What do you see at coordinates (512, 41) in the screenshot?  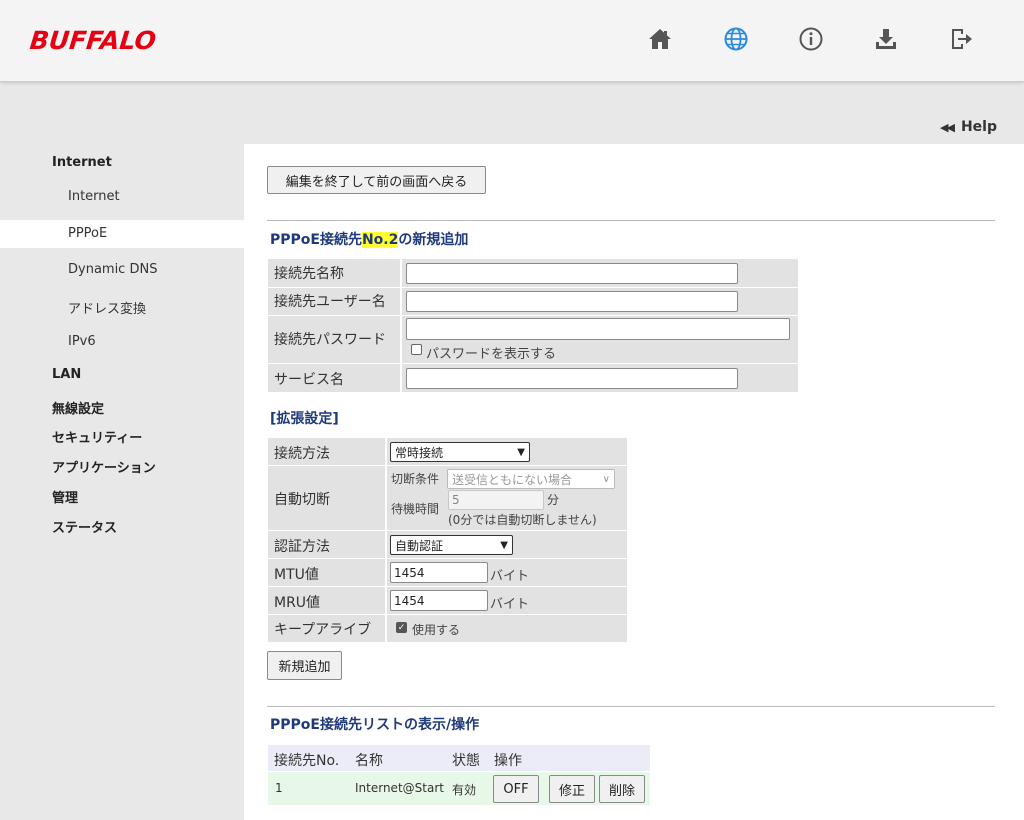 I see `top-header: BUFFALO` at bounding box center [512, 41].